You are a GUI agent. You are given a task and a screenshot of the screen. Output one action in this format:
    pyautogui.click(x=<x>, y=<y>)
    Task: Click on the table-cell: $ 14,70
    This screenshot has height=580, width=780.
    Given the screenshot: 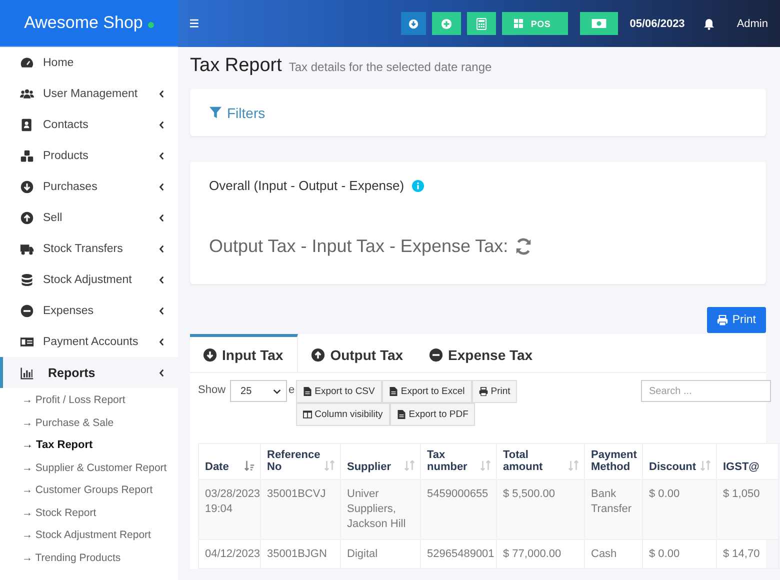 What is the action you would take?
    pyautogui.click(x=747, y=554)
    